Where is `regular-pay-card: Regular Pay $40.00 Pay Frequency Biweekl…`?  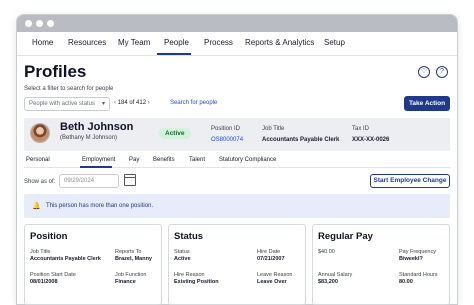 regular-pay-card: Regular Pay $40.00 Pay Frequency Biweekl… is located at coordinates (381, 264).